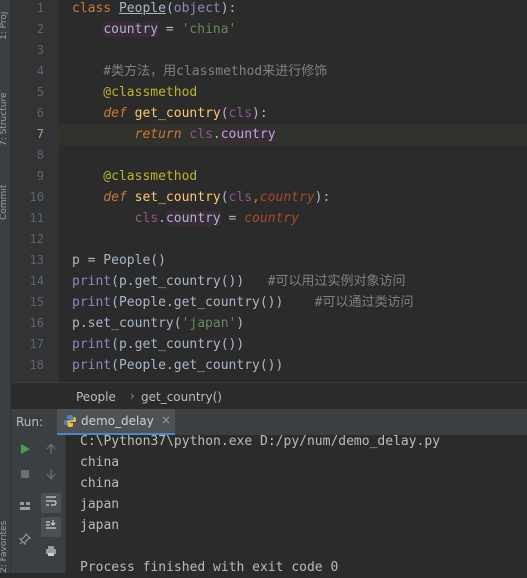  I want to click on line-number: 18, so click(36, 365).